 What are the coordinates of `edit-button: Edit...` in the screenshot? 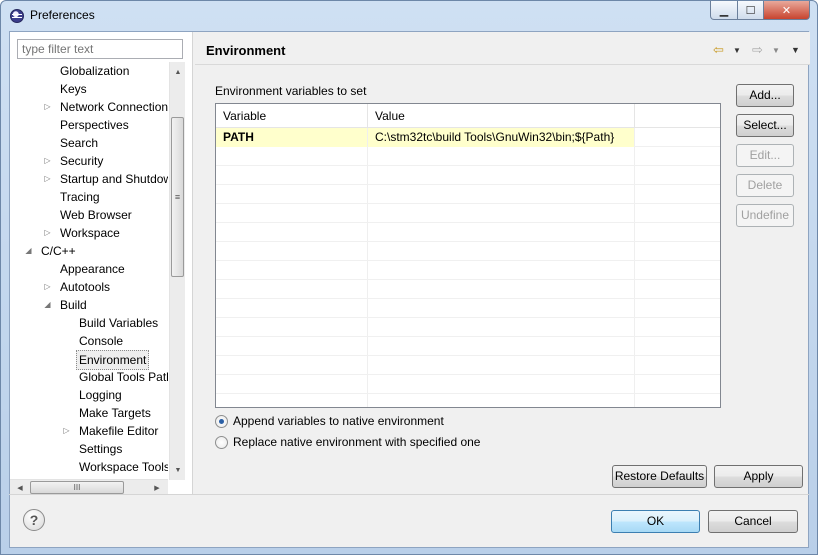 It's located at (765, 155).